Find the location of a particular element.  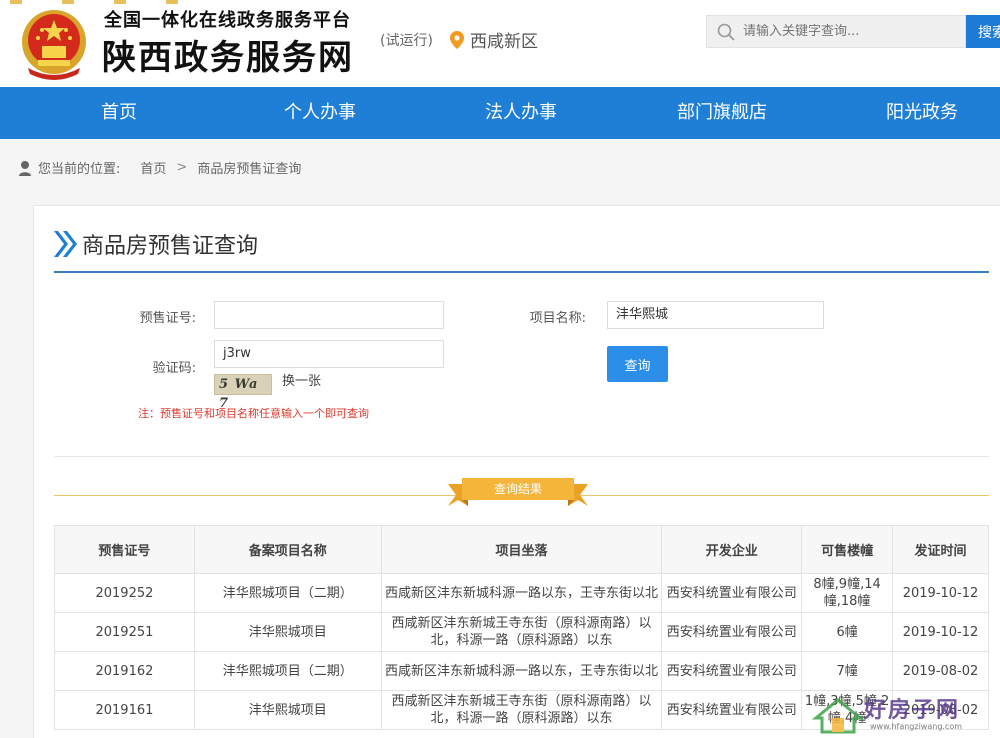

col-project-name: 备案项目名称 is located at coordinates (287, 549).